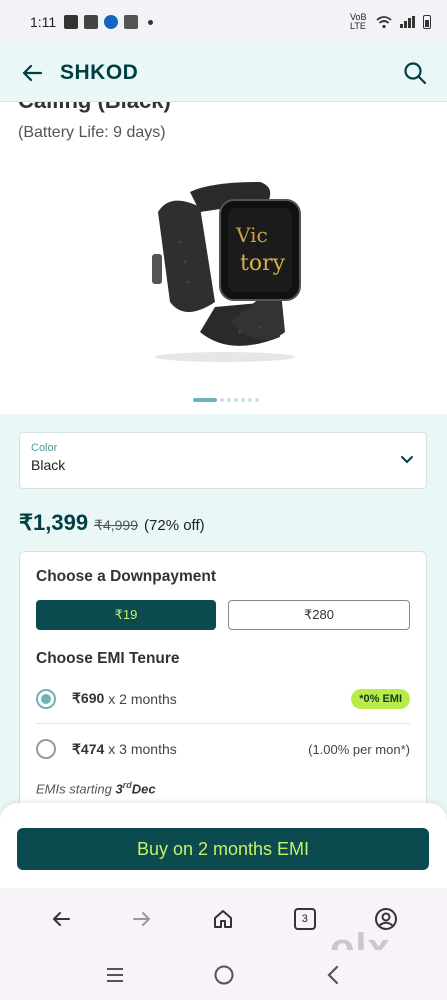 This screenshot has height=1000, width=447. Describe the element at coordinates (226, 272) in the screenshot. I see `smartwatch-image: Vic tory` at that location.